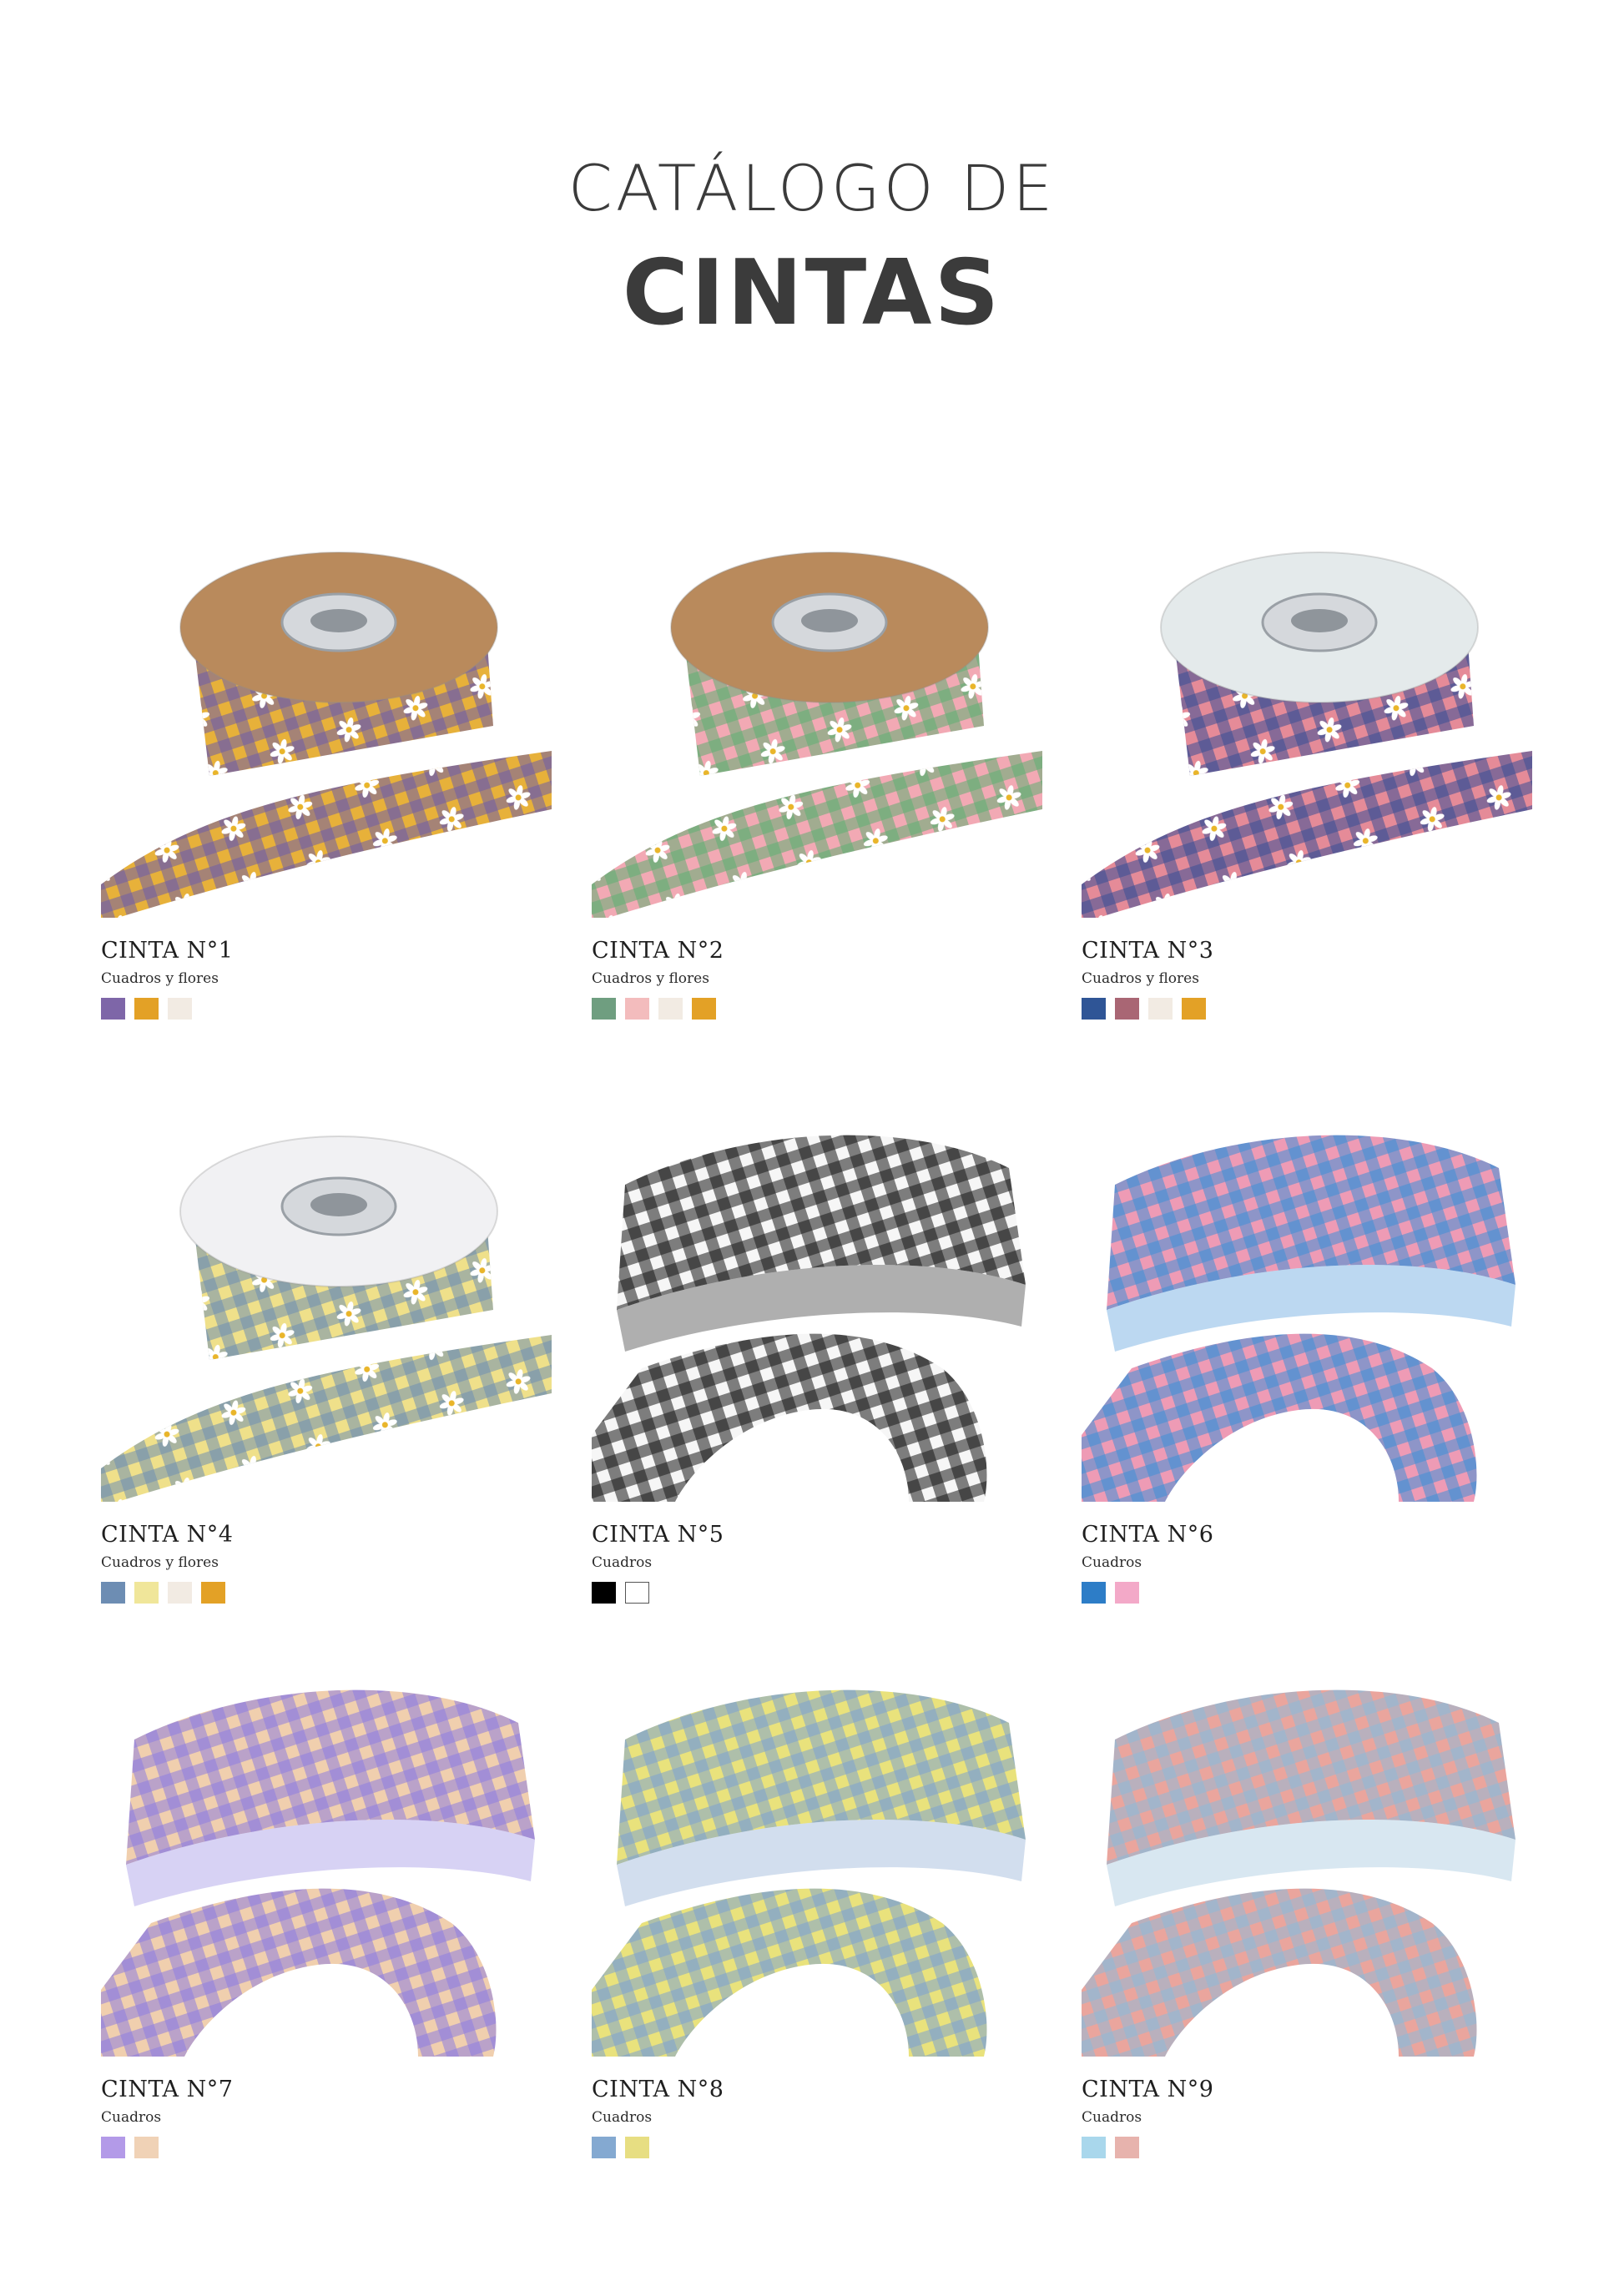 The height and width of the screenshot is (2296, 1624). Describe the element at coordinates (1148, 951) in the screenshot. I see `ribbon-name: CINTA N°3` at that location.